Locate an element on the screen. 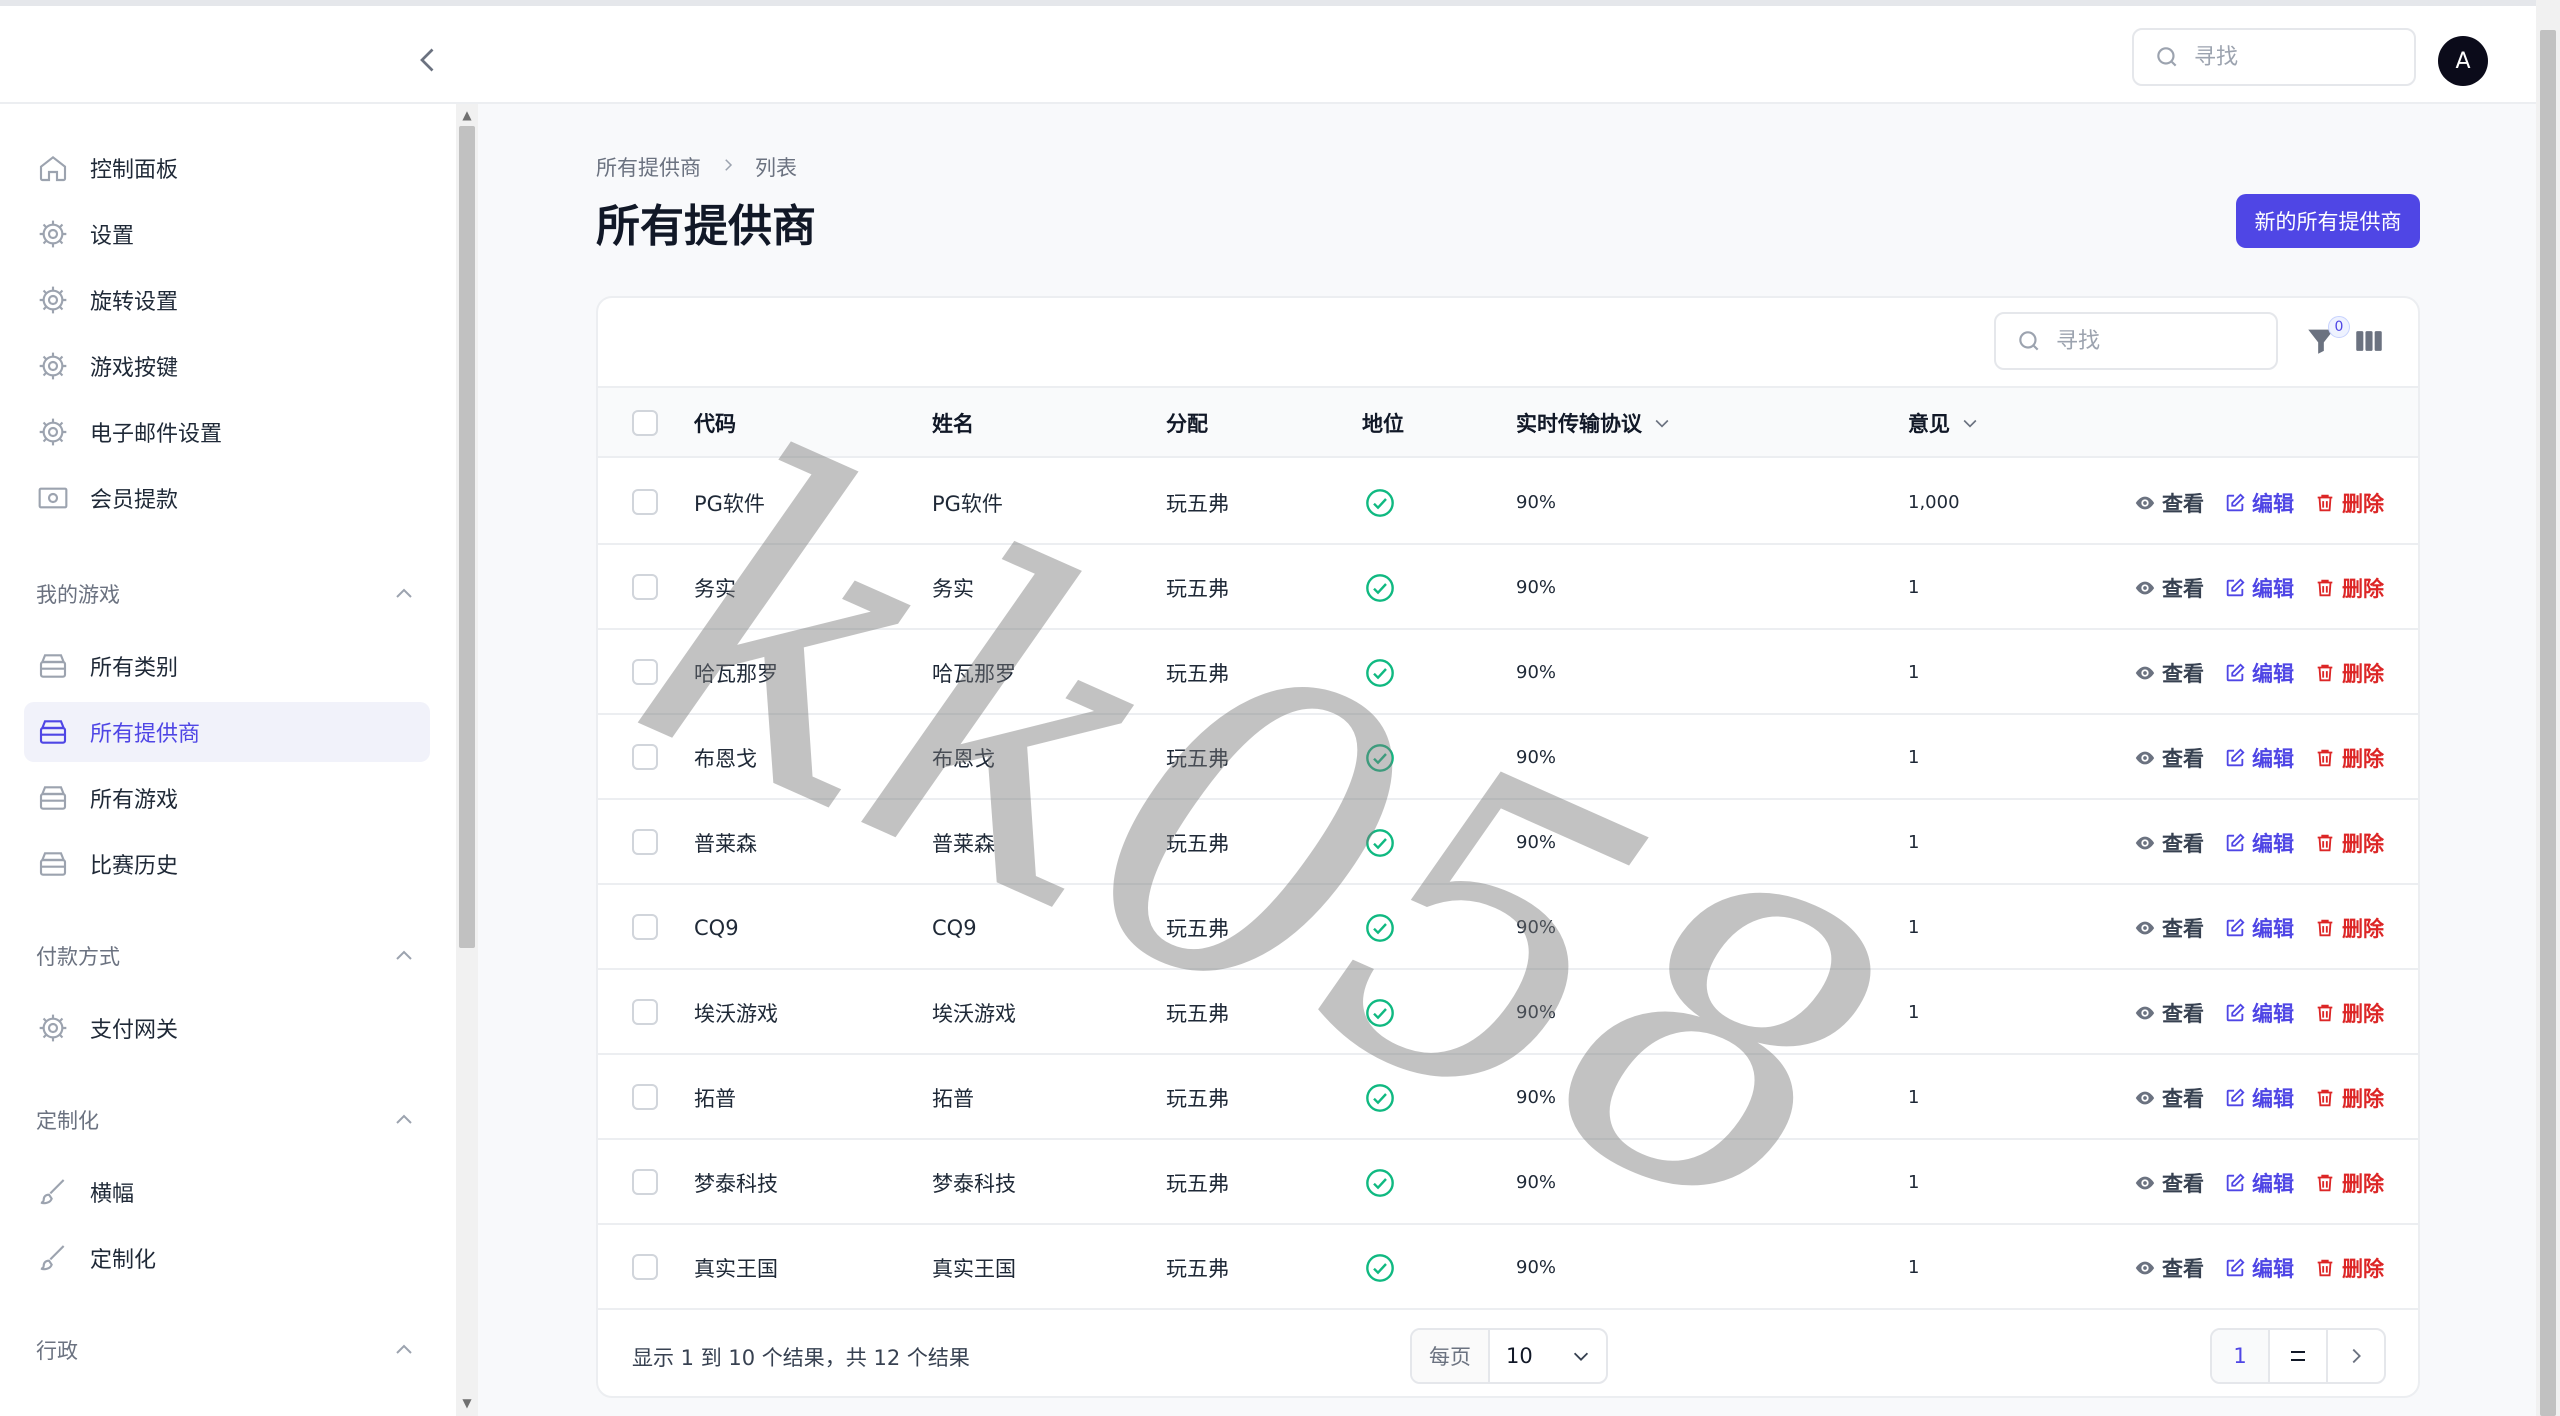 The image size is (2560, 1416). column-header-code: 代码 is located at coordinates (715, 423).